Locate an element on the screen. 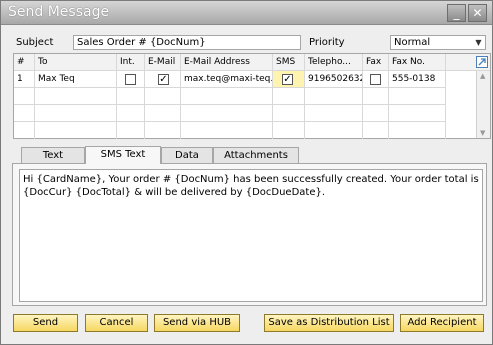 The height and width of the screenshot is (345, 493). scroll-down-icon: ▼ is located at coordinates (482, 133).